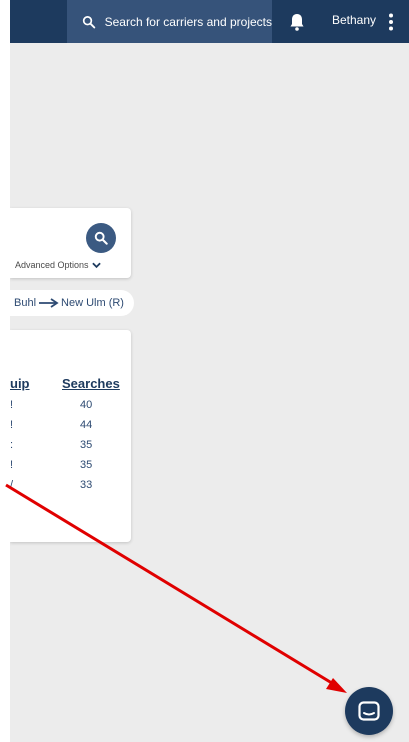 The image size is (409, 742). Describe the element at coordinates (70, 436) in the screenshot. I see `searches-table-card: uip Searches ! 40 ! 44 : 35 ! 35 / 33` at that location.